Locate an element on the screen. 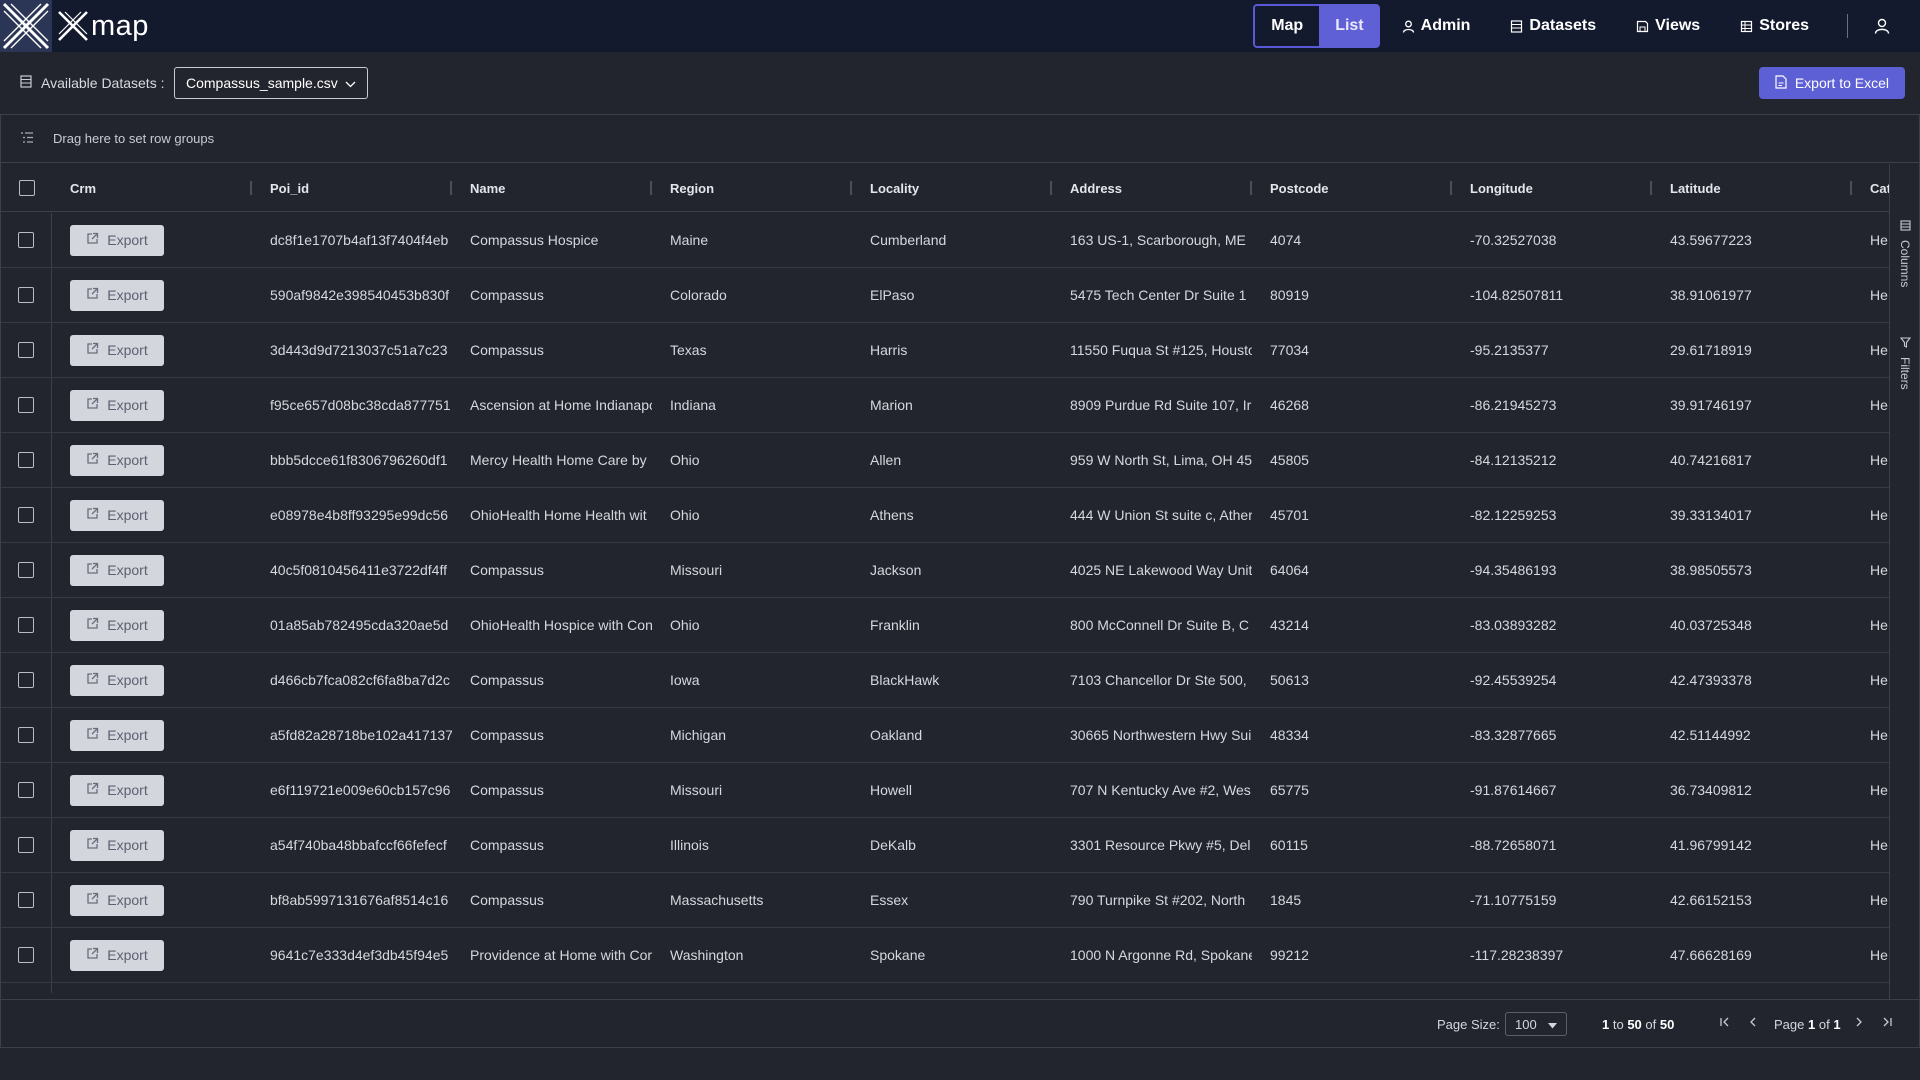  postcode-cell: 80919 is located at coordinates (1289, 295).